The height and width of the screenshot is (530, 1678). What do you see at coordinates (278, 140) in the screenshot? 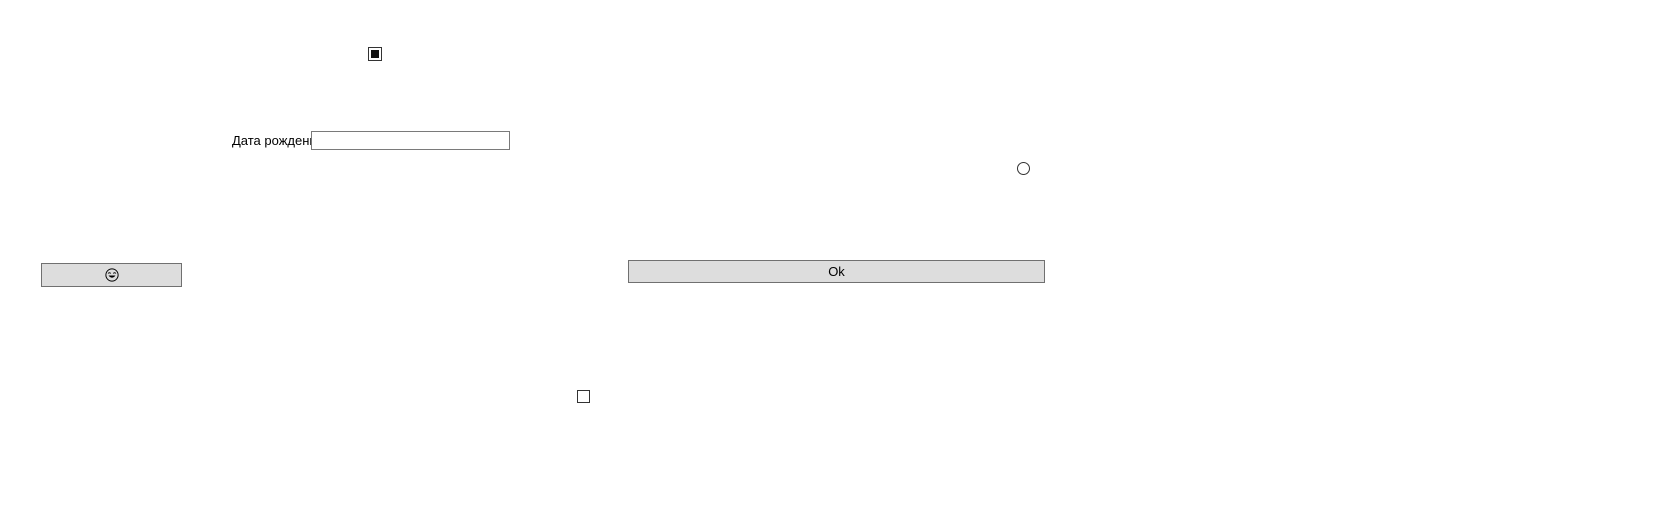
I see `birthdate-label: Дата рождения` at bounding box center [278, 140].